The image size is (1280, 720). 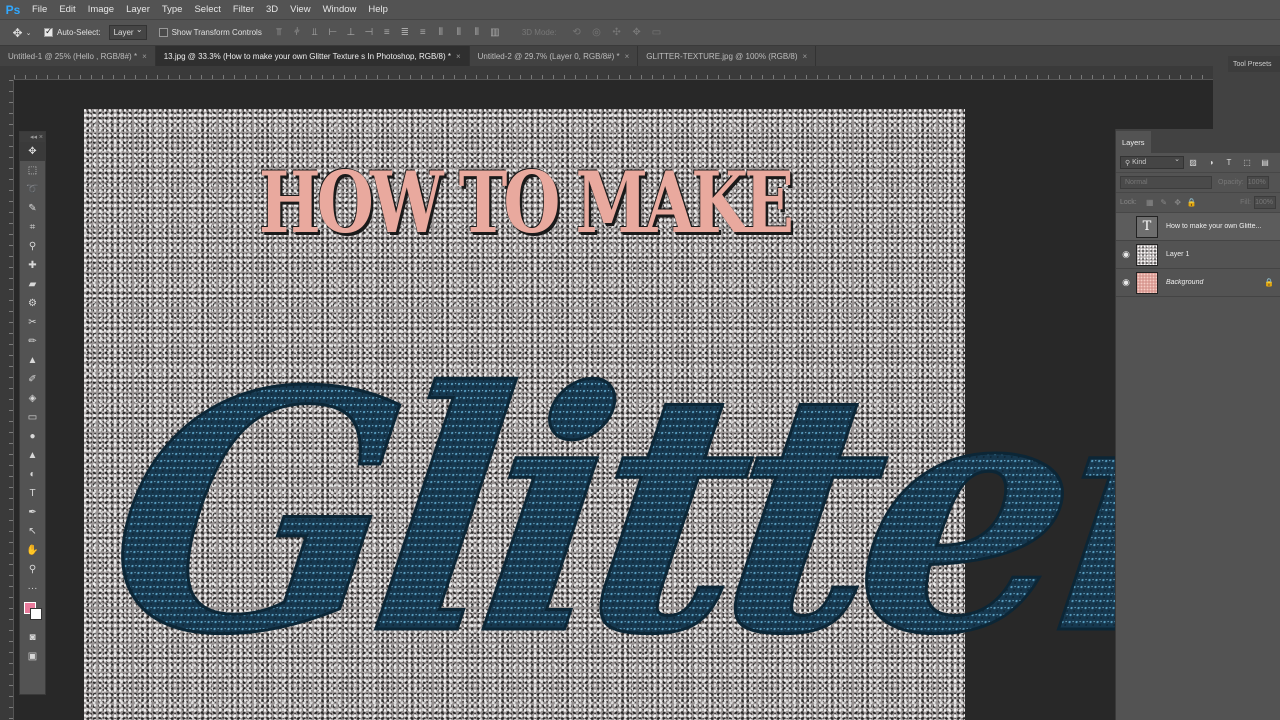 What do you see at coordinates (78, 56) in the screenshot?
I see `tab-untitled-1: Untitled-1 @ 25% (Hello , RGB/8#) * ×` at bounding box center [78, 56].